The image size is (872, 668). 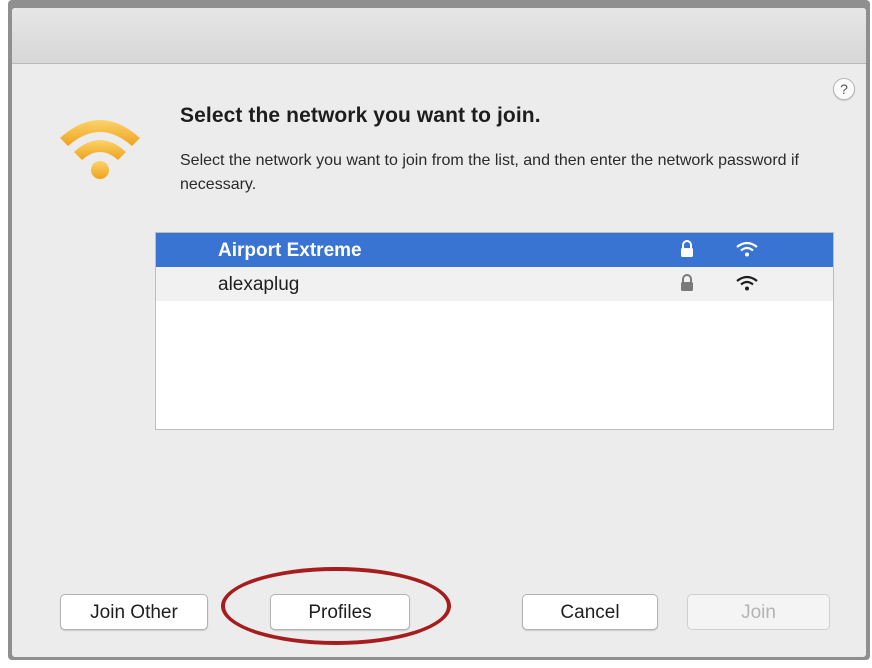 What do you see at coordinates (494, 284) in the screenshot?
I see `network-row-alexaplug: alexaplug` at bounding box center [494, 284].